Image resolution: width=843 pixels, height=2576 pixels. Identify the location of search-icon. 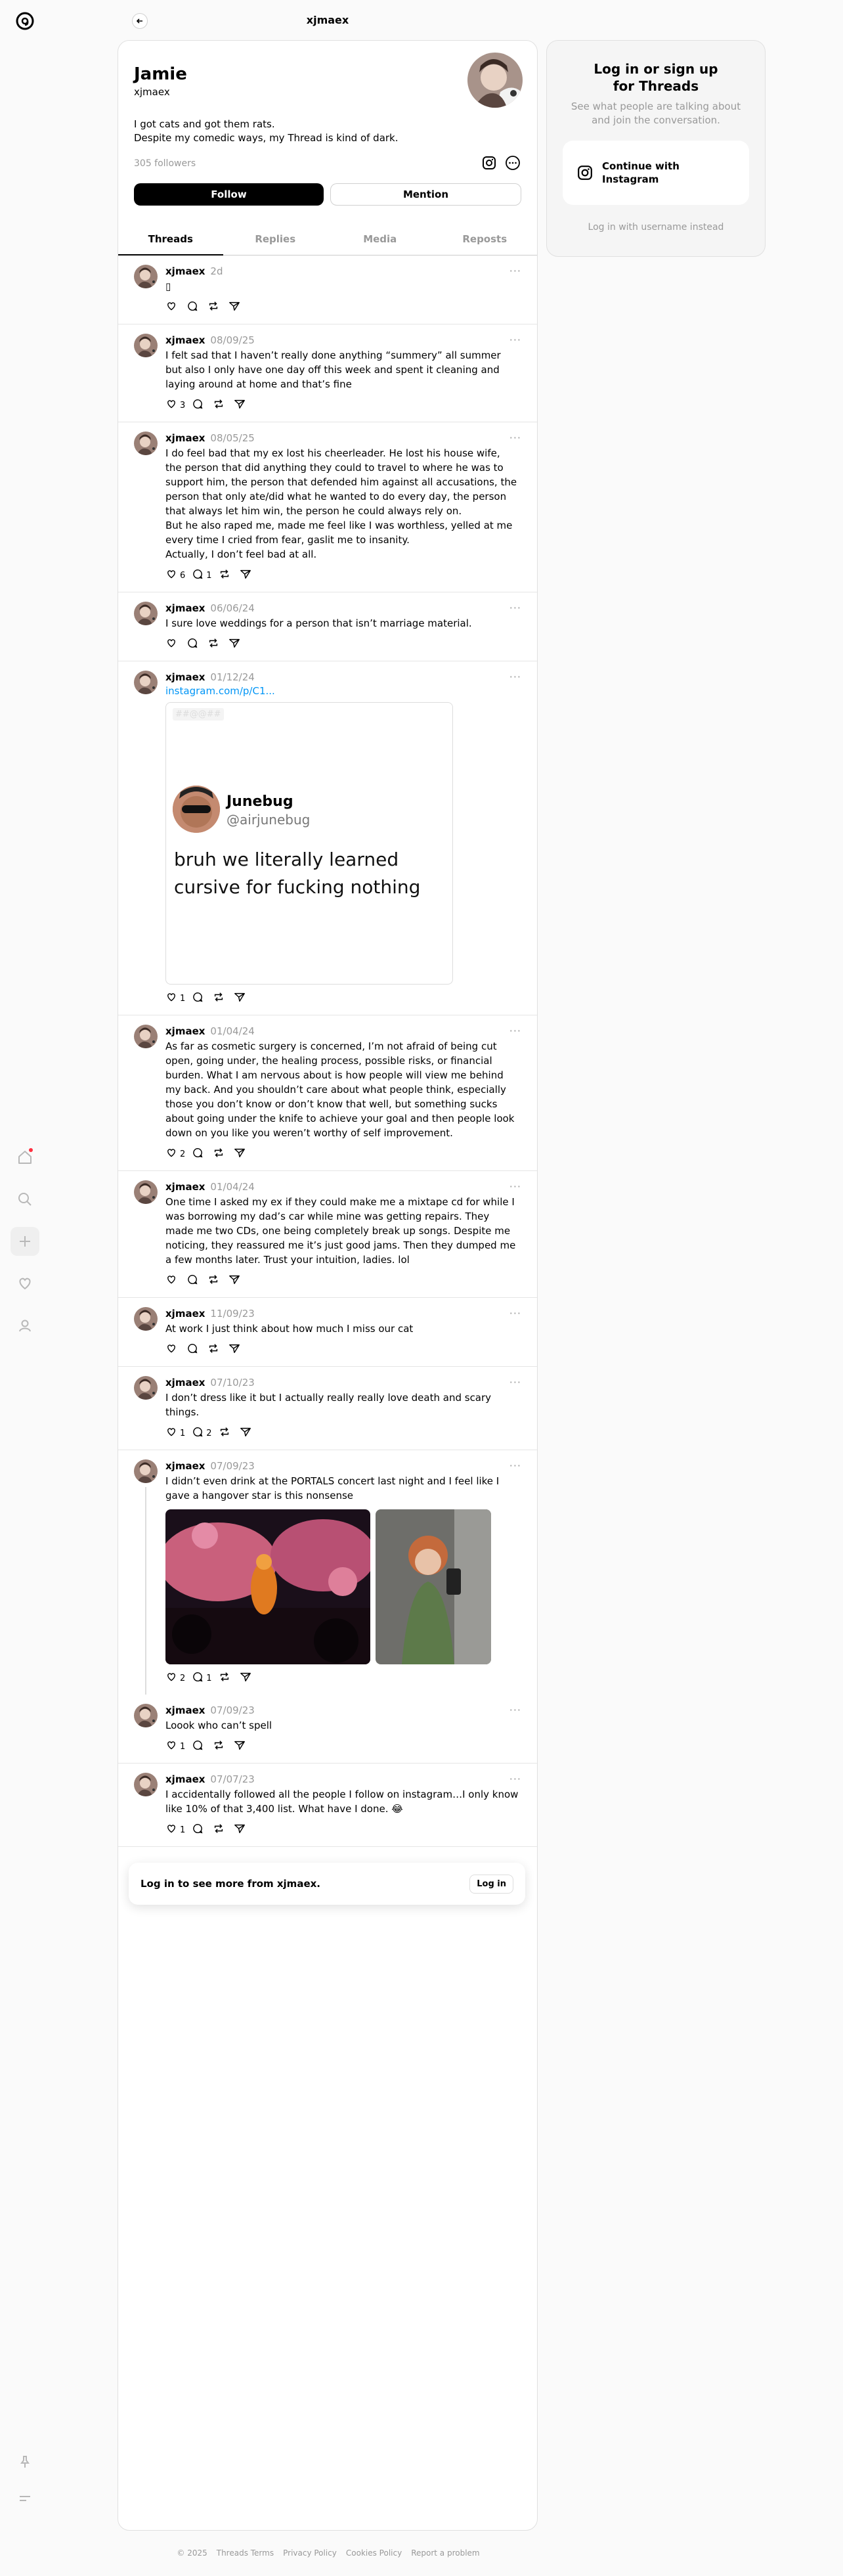
(25, 1199).